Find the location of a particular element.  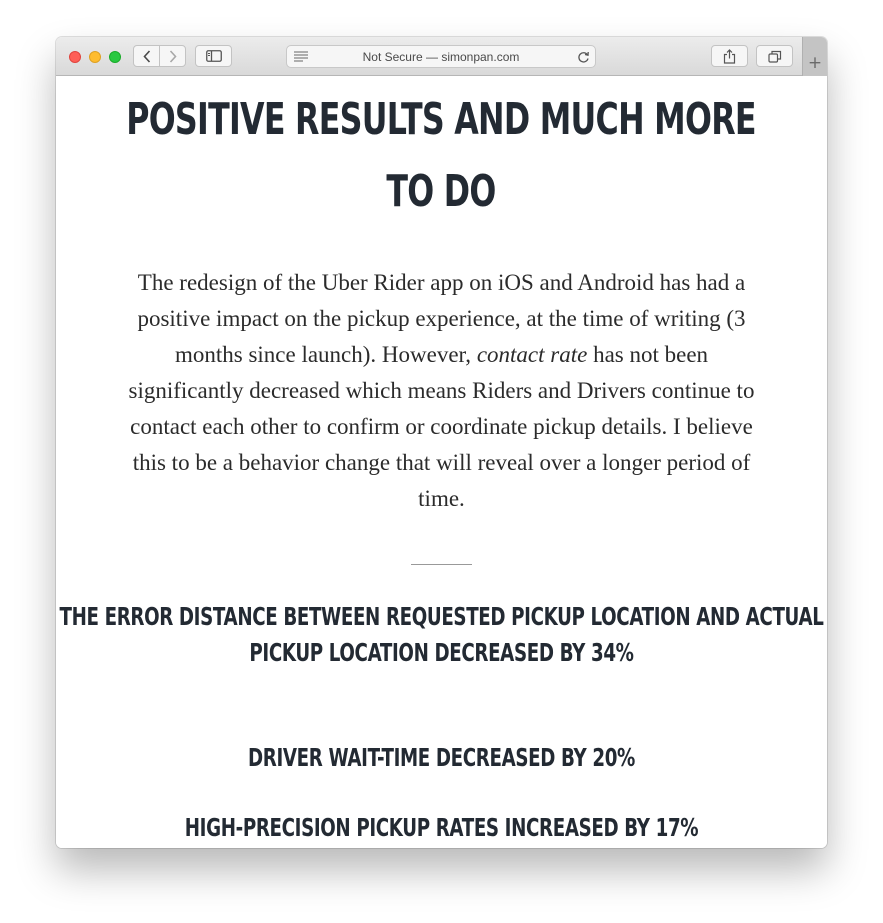

minimize-window-button is located at coordinates (95, 57).